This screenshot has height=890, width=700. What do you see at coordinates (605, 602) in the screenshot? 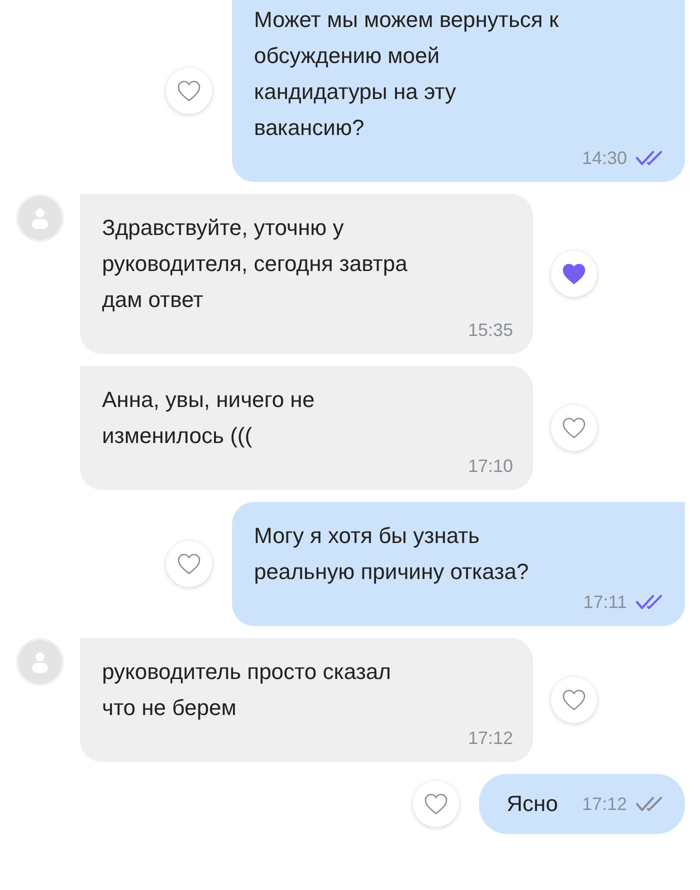
I see `message-time: 17:11` at bounding box center [605, 602].